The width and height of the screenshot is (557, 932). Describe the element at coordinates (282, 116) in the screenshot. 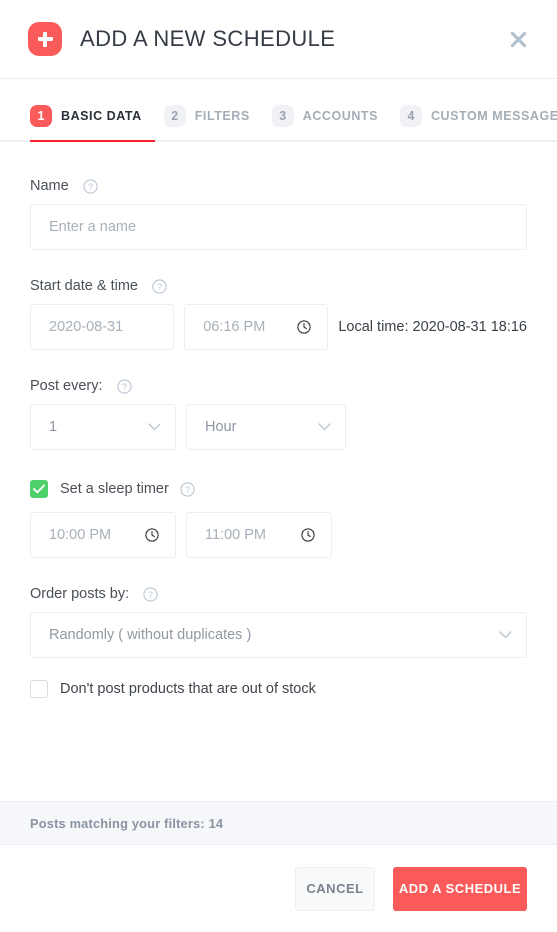

I see `tab-number-3: 3` at that location.